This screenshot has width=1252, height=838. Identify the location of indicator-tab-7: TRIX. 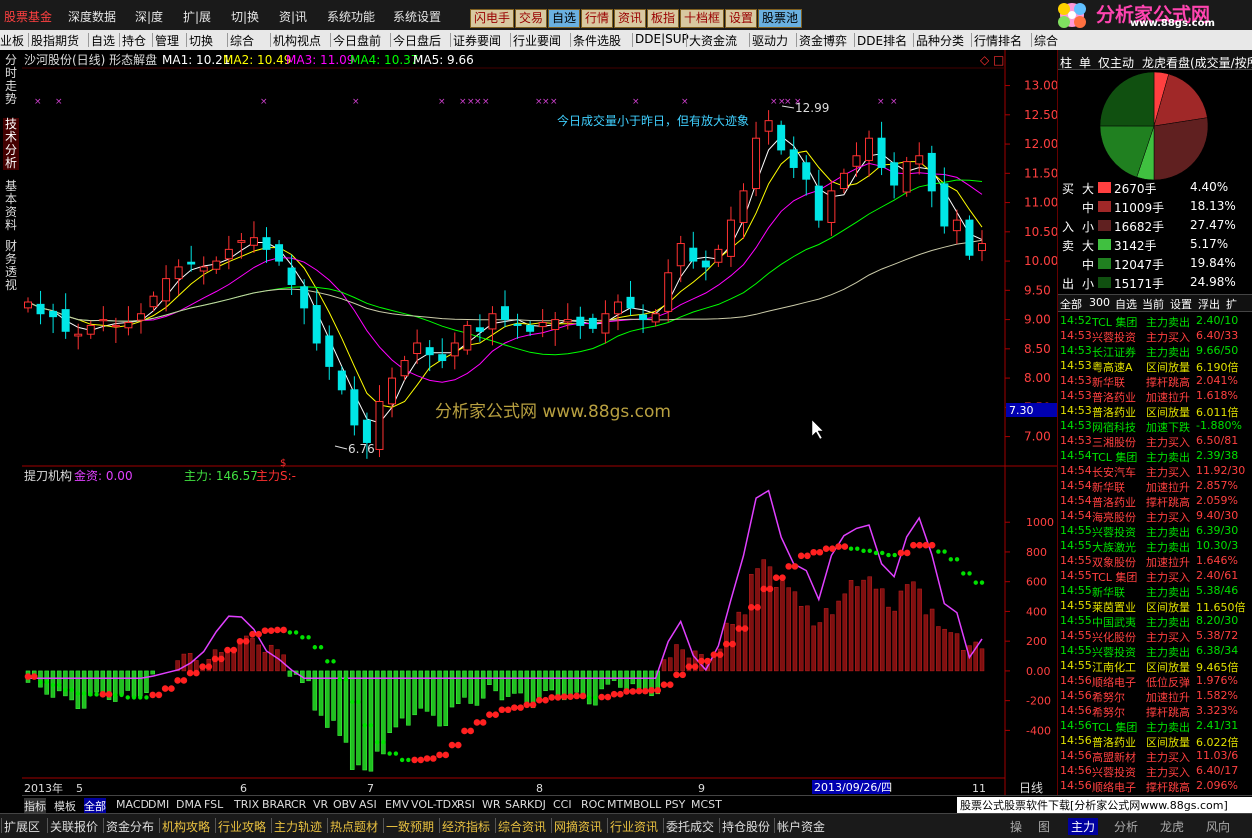
(246, 804).